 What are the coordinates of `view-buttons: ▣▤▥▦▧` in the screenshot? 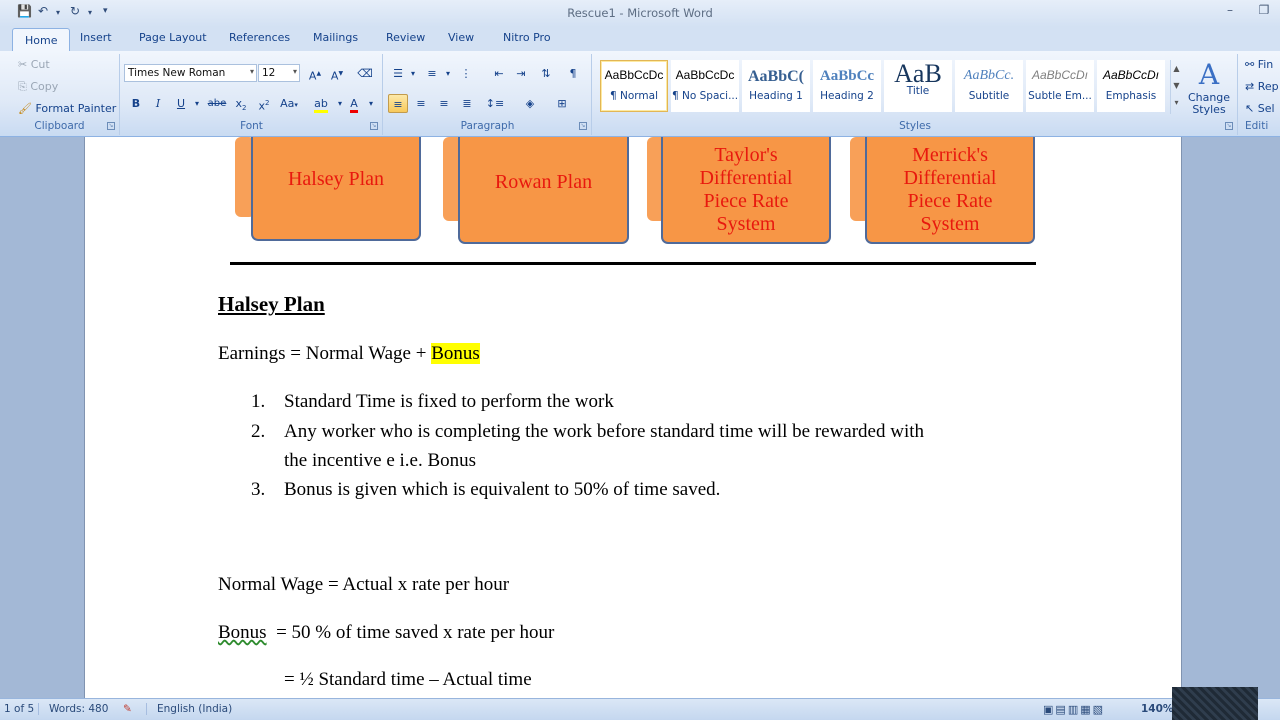 It's located at (1074, 709).